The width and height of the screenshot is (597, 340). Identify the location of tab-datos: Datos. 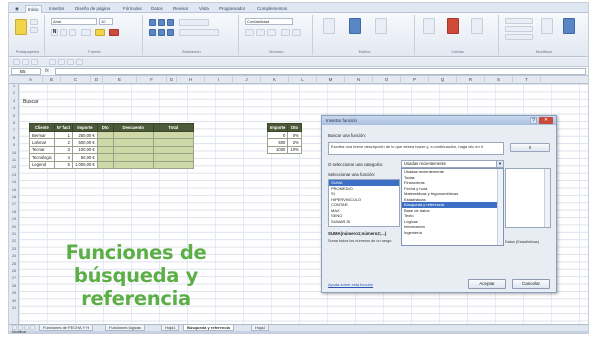
(157, 9).